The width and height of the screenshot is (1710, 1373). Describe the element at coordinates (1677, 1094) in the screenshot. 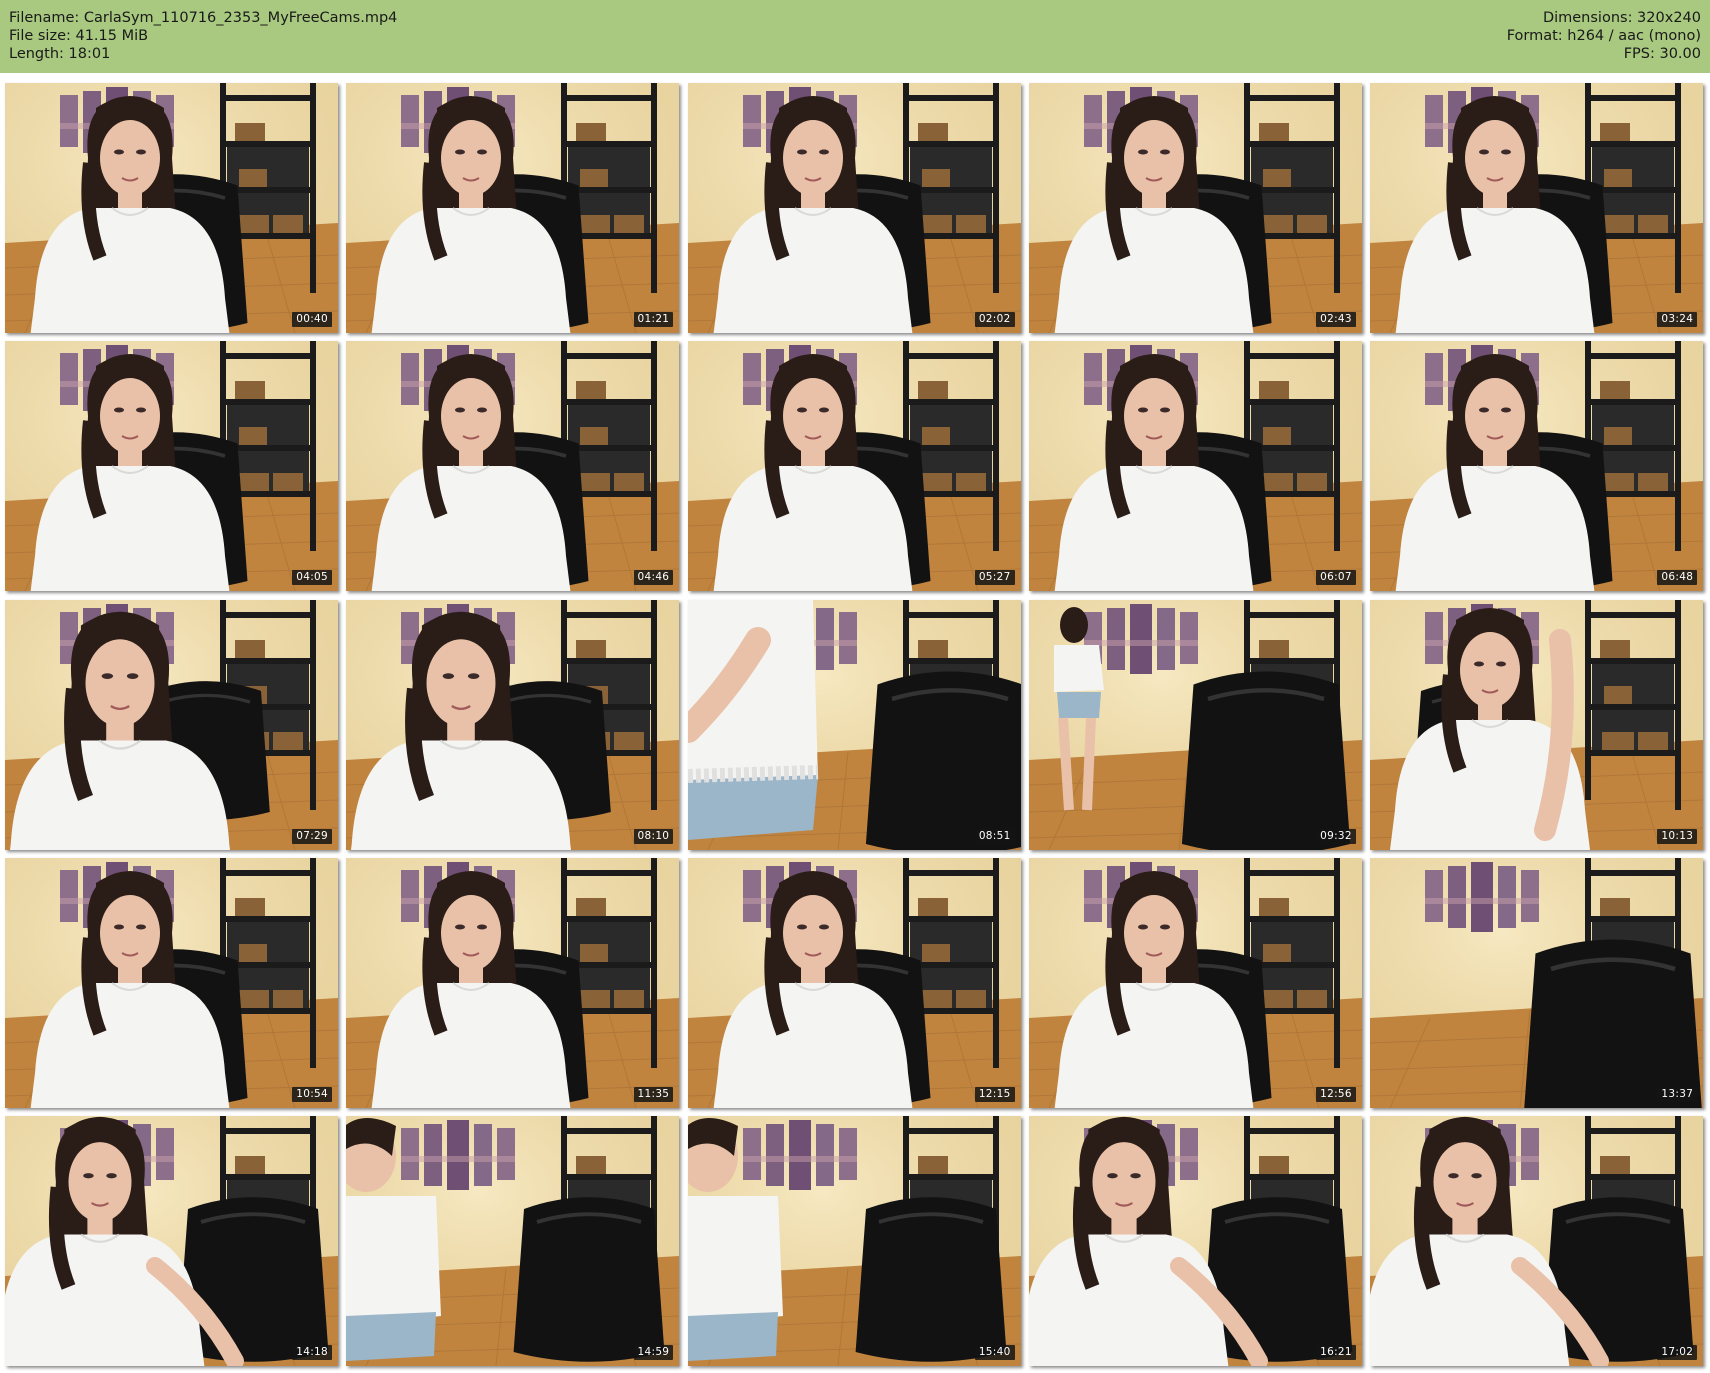

I see `timestamp-label: 13:37` at that location.